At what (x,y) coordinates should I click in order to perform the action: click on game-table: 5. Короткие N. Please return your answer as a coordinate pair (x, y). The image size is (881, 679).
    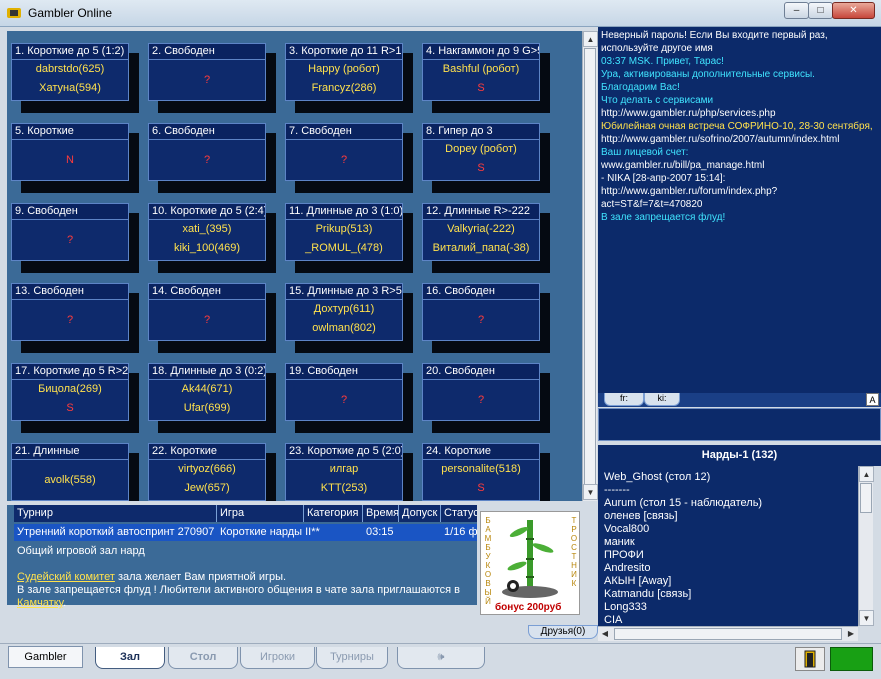
    Looking at the image, I should click on (75, 158).